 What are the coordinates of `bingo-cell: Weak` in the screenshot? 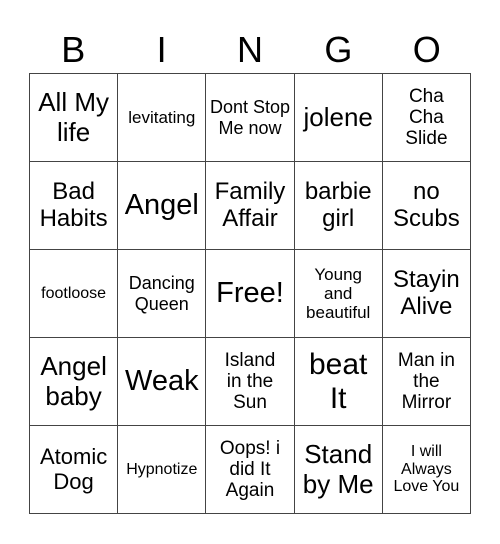 It's located at (162, 382).